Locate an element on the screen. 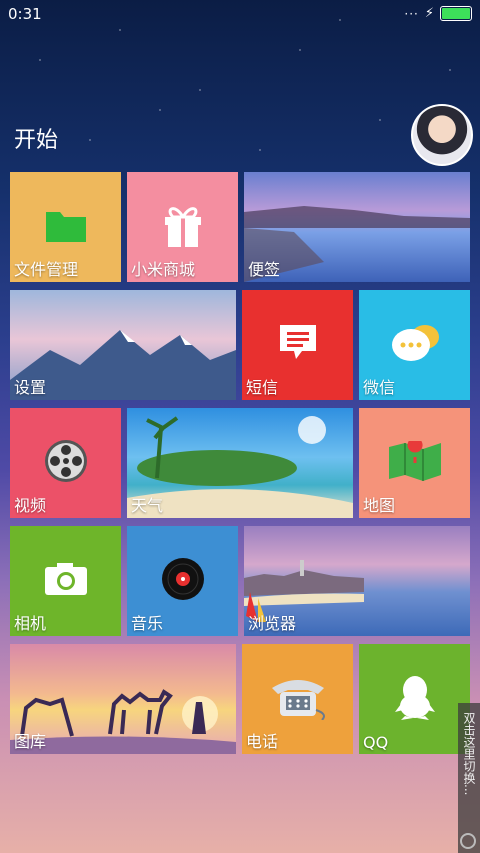 This screenshot has width=480, height=853. tile-label: 视频 is located at coordinates (30, 505).